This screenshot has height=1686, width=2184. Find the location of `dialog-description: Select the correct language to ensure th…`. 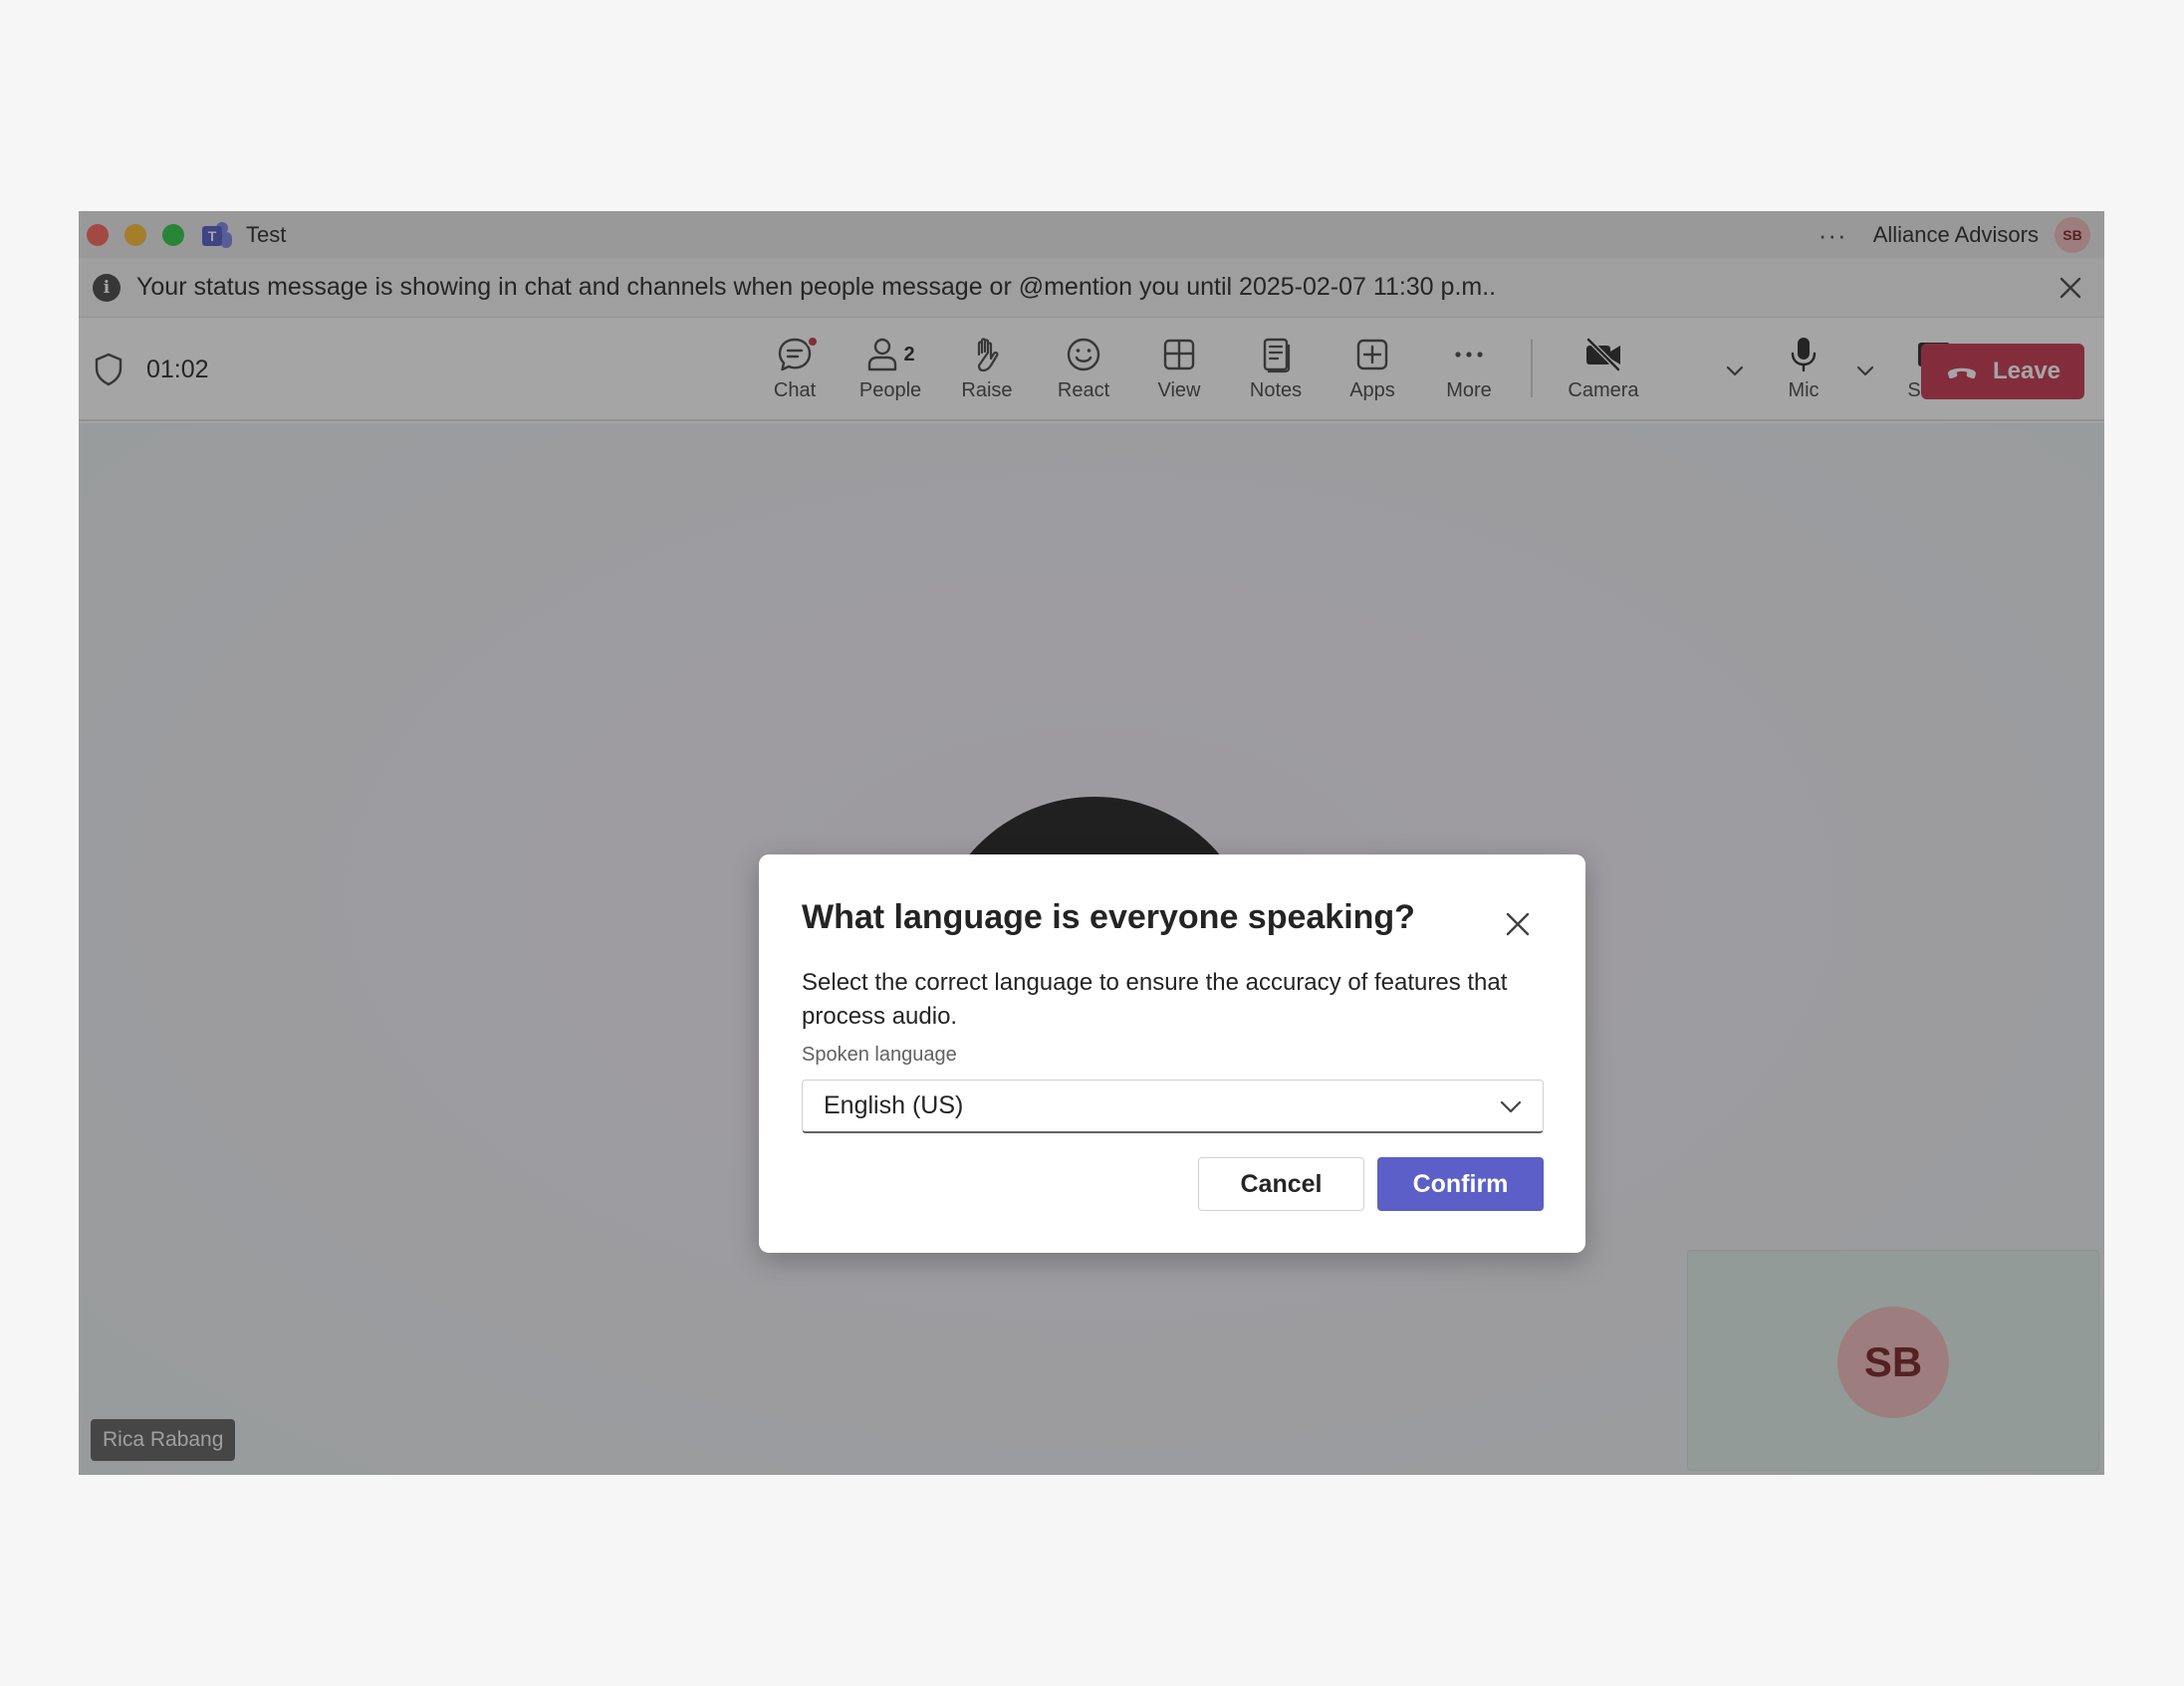

dialog-description: Select the correct language to ensure th… is located at coordinates (1155, 1000).